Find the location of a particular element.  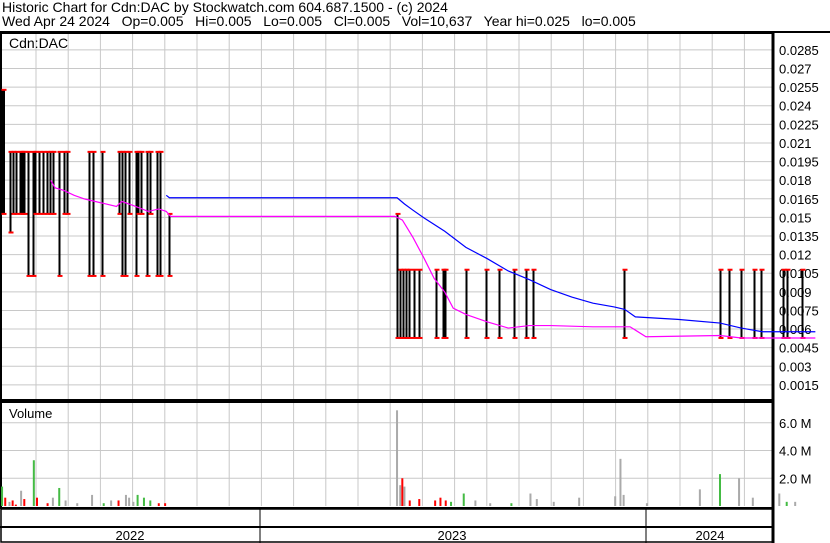

y-tick-label: 0.0225 is located at coordinates (799, 124).